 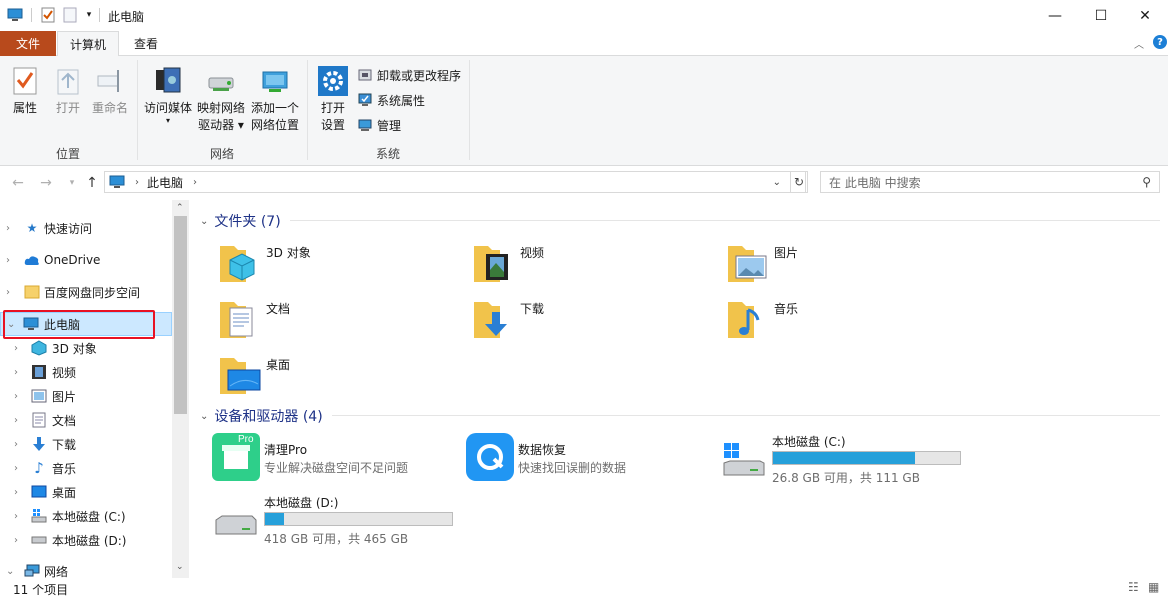 I want to click on nav-item-quick-access: › ★ 快速访问, so click(x=86, y=228).